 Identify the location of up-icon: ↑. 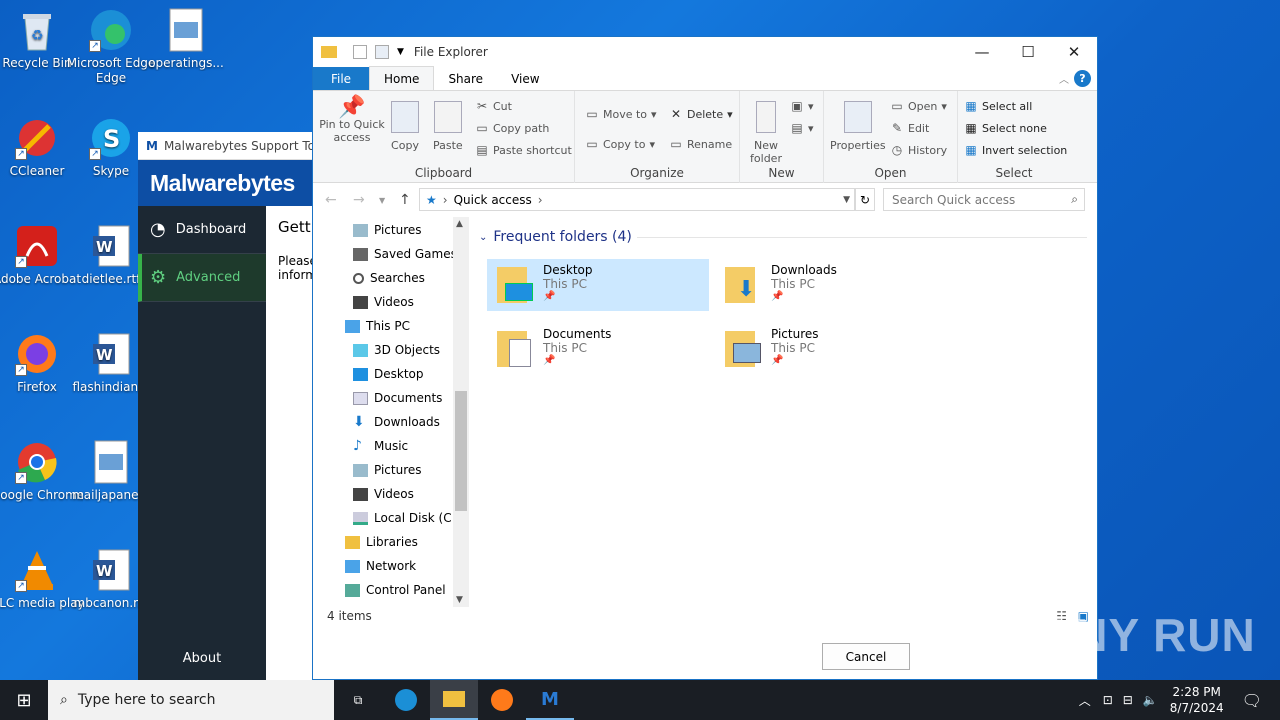
(405, 200).